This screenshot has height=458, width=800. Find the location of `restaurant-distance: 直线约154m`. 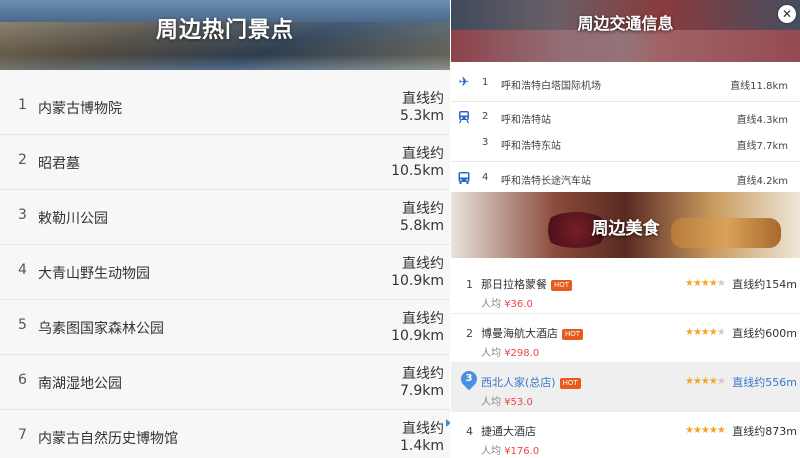

restaurant-distance: 直线约154m is located at coordinates (764, 284).